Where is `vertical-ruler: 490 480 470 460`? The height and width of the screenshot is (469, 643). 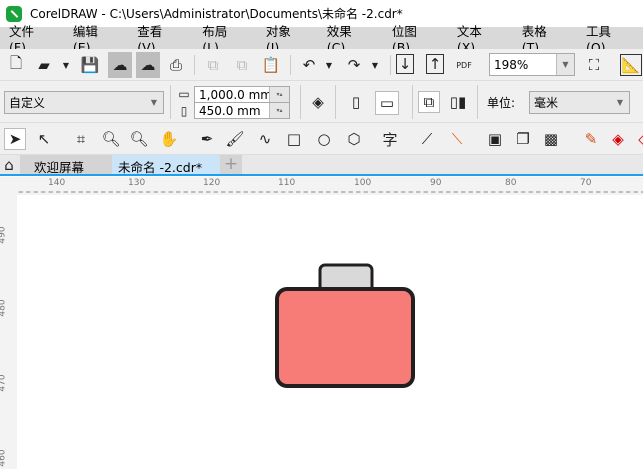
vertical-ruler: 490 480 470 460 is located at coordinates (8, 332).